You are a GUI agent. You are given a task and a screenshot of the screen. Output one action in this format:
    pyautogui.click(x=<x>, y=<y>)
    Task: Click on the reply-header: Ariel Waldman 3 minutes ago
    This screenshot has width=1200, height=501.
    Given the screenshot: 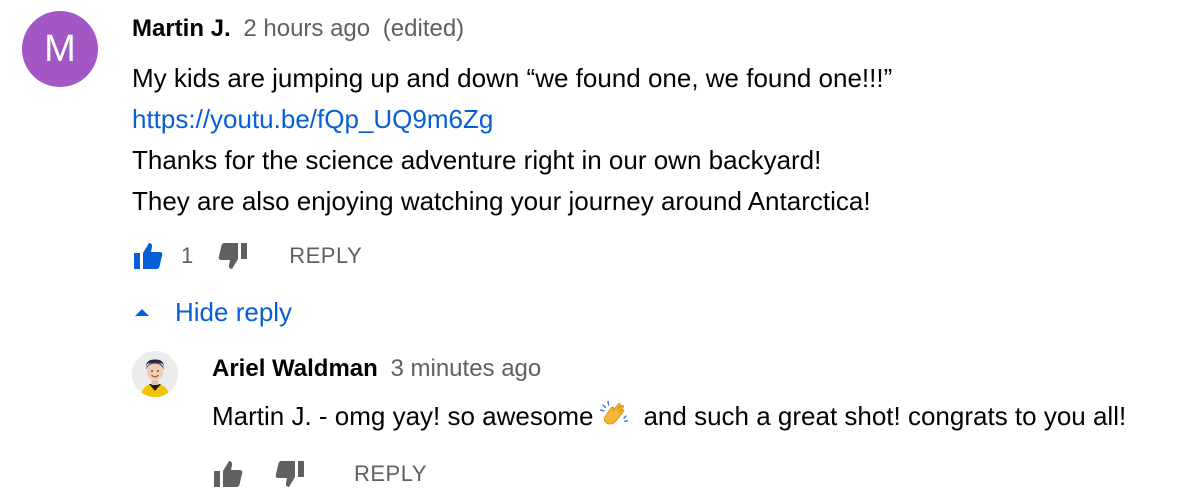 What is the action you would take?
    pyautogui.click(x=376, y=369)
    